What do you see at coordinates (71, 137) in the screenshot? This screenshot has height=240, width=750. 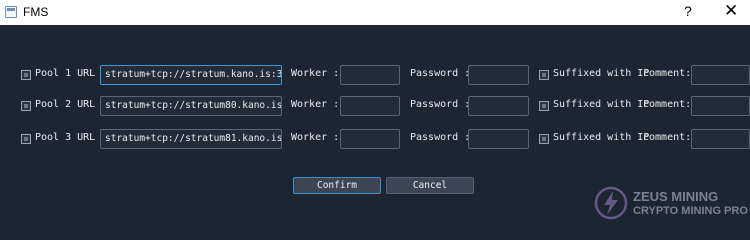 I see `pool-3-url-label: Pool 3 URL :` at bounding box center [71, 137].